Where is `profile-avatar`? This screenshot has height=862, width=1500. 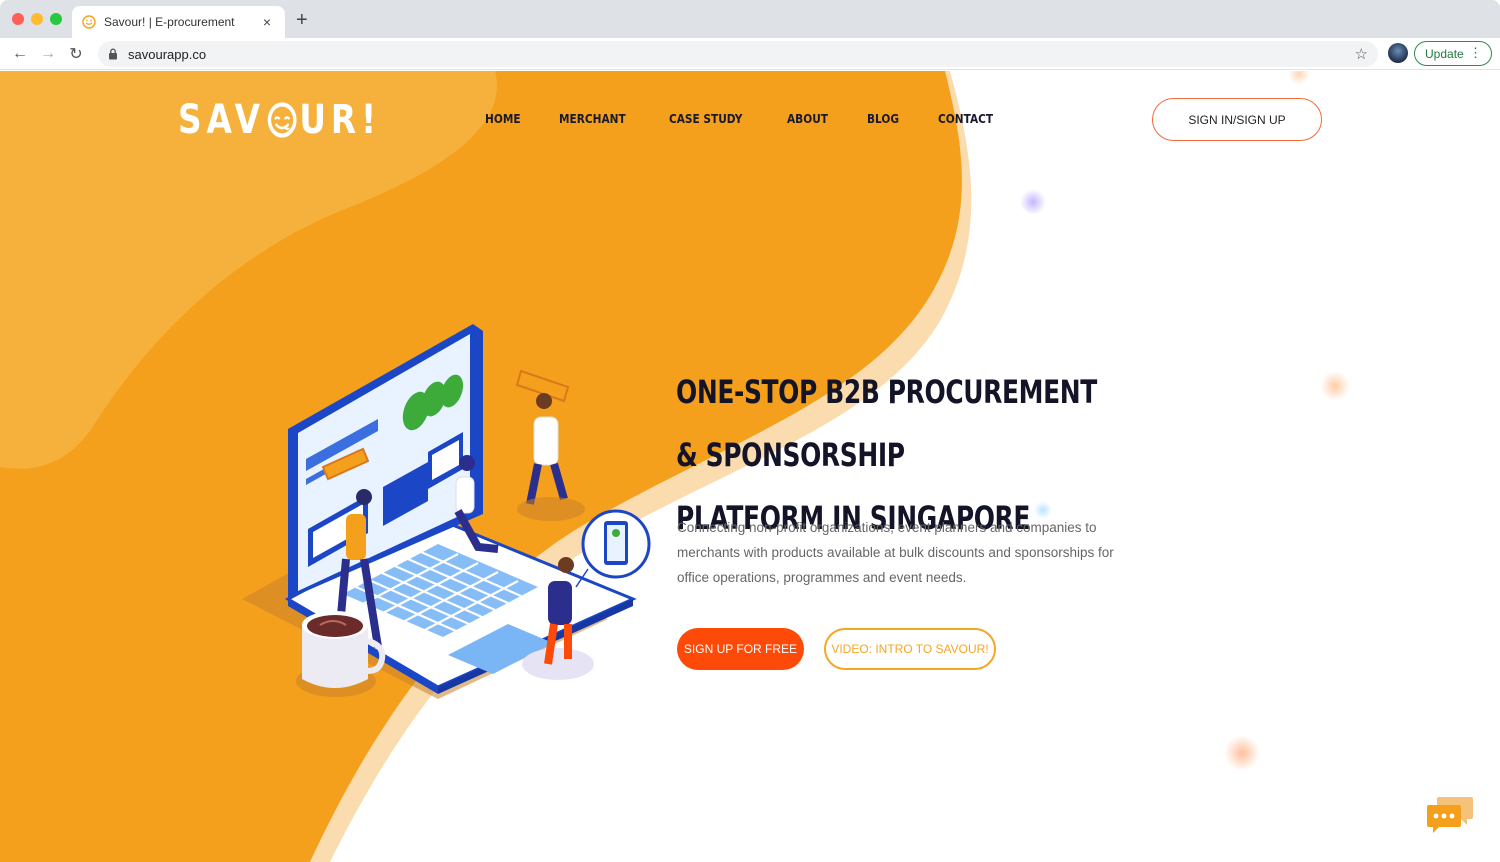
profile-avatar is located at coordinates (1398, 53).